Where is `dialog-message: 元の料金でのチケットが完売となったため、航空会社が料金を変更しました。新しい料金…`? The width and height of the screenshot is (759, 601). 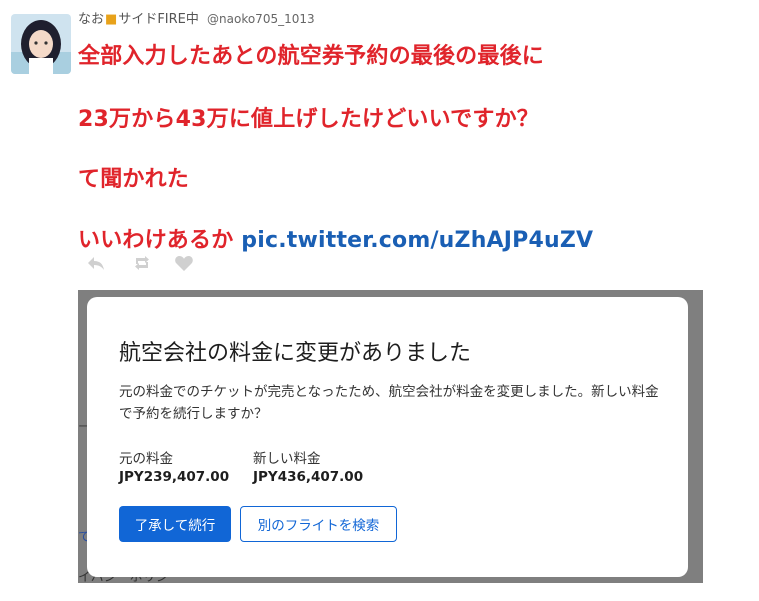 dialog-message: 元の料金でのチケットが完売となったため、航空会社が料金を変更しました。新しい料金… is located at coordinates (389, 403).